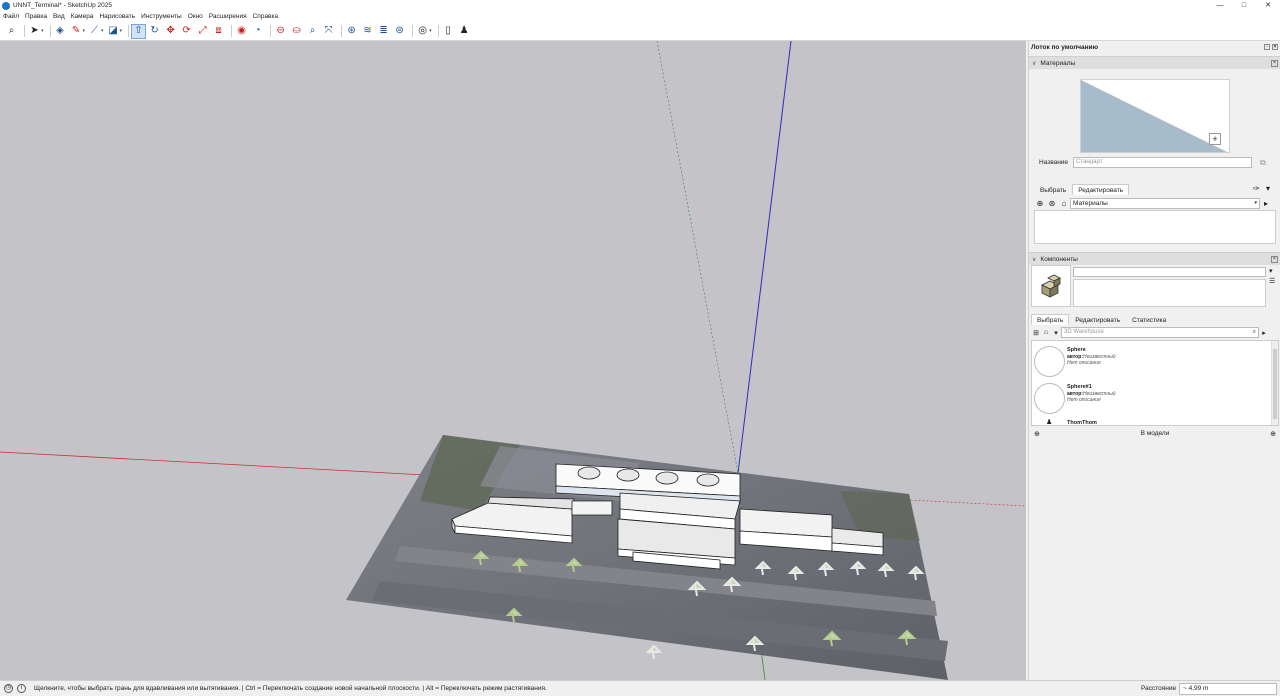  I want to click on material-name-label: Название, so click(1054, 162).